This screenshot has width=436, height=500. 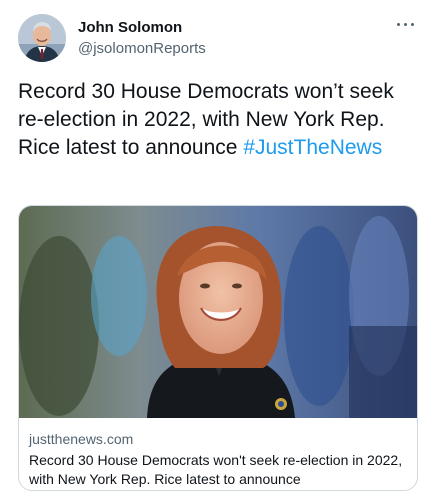 I want to click on more-options-icon, so click(x=406, y=25).